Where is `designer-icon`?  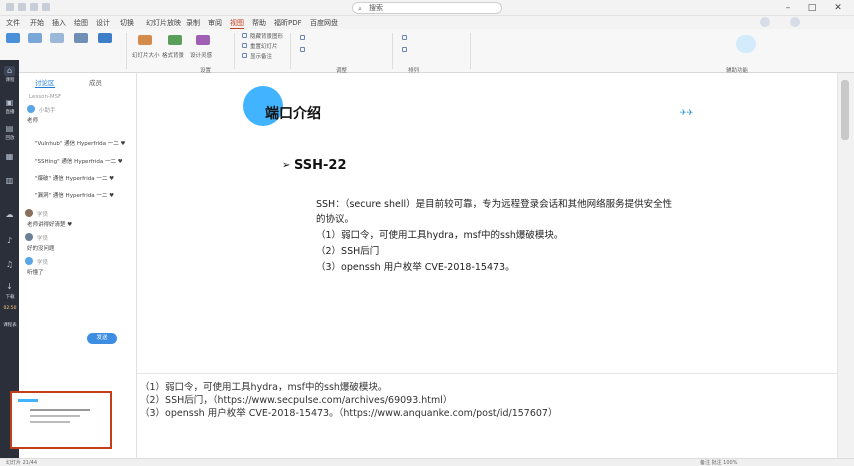 designer-icon is located at coordinates (203, 40).